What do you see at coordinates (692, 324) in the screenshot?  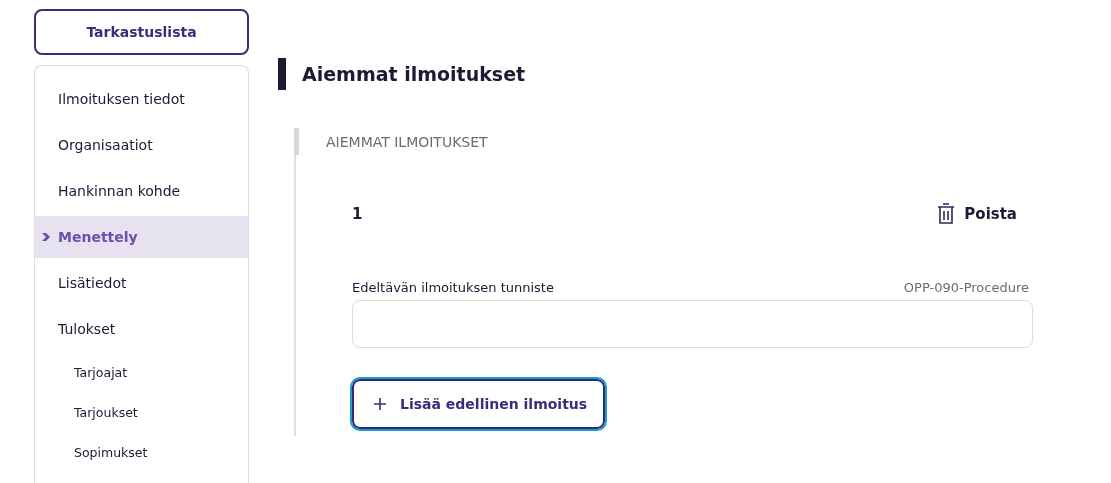 I see `input-field` at bounding box center [692, 324].